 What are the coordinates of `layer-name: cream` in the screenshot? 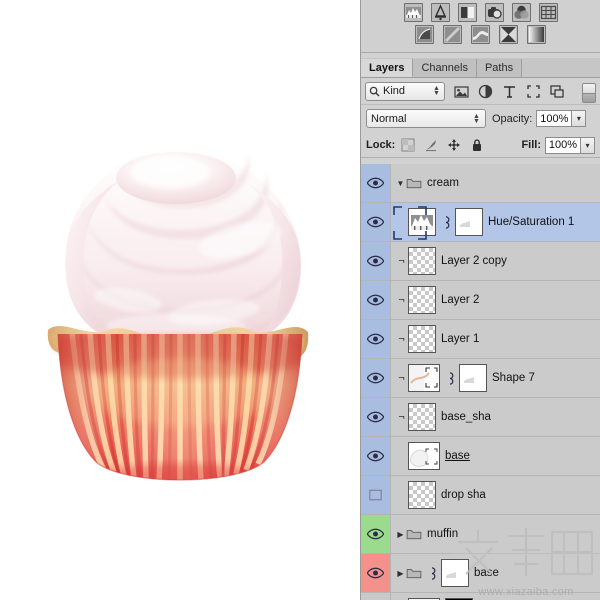 It's located at (443, 183).